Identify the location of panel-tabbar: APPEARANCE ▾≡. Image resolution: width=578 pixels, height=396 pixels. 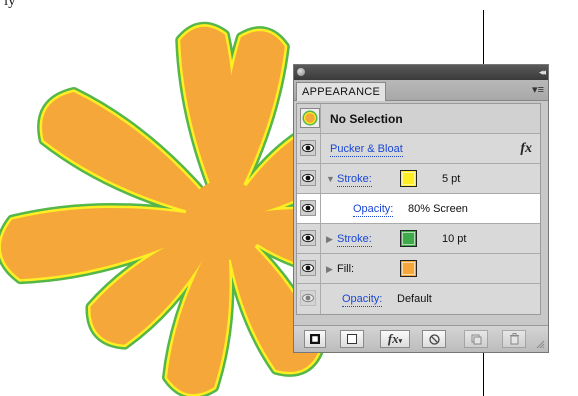
(421, 90).